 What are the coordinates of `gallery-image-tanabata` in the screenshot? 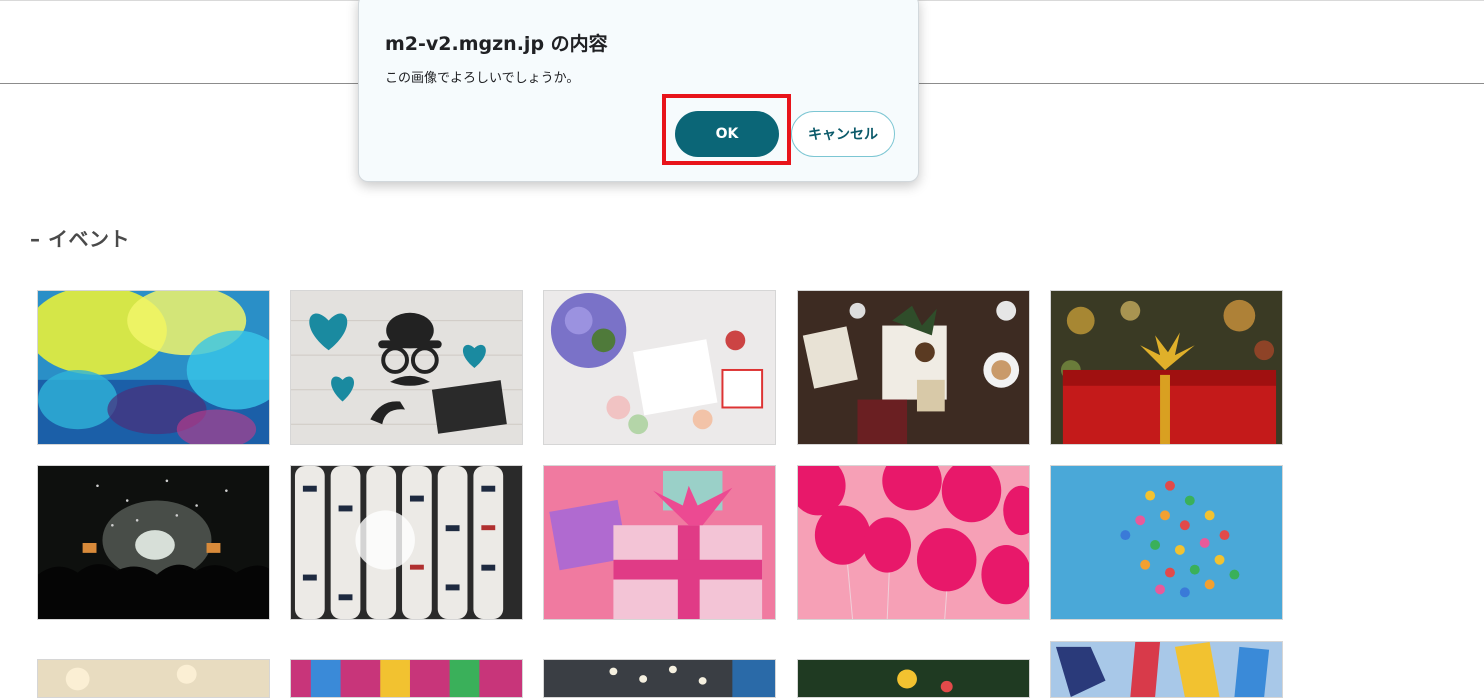 It's located at (406, 678).